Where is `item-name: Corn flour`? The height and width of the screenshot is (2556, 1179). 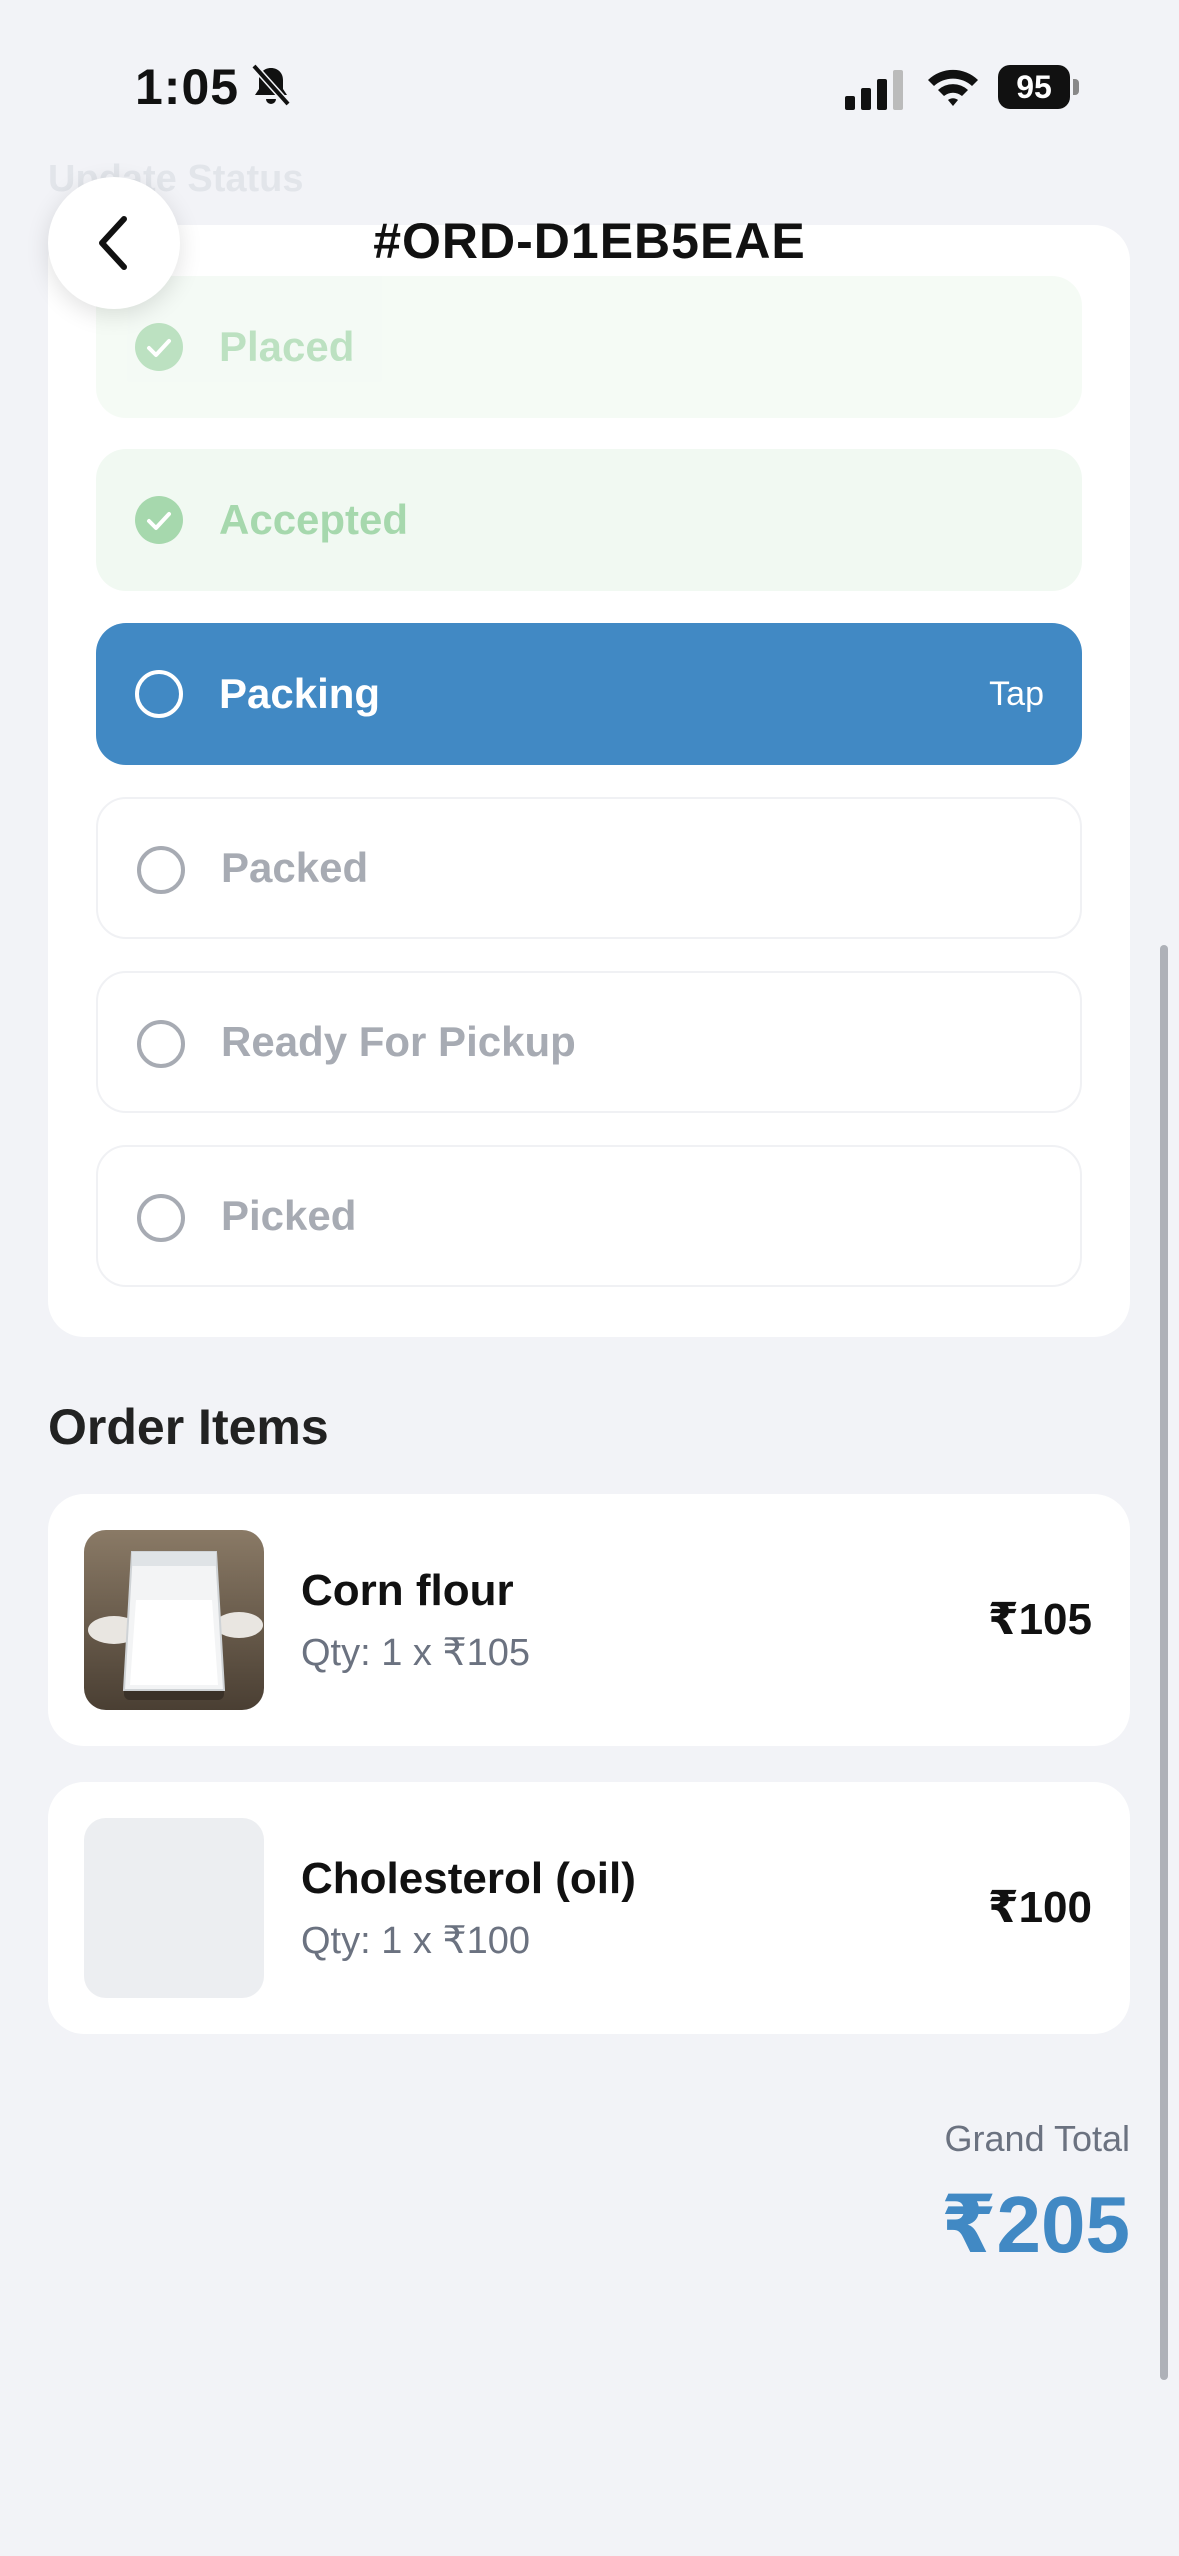 item-name: Corn flour is located at coordinates (407, 1590).